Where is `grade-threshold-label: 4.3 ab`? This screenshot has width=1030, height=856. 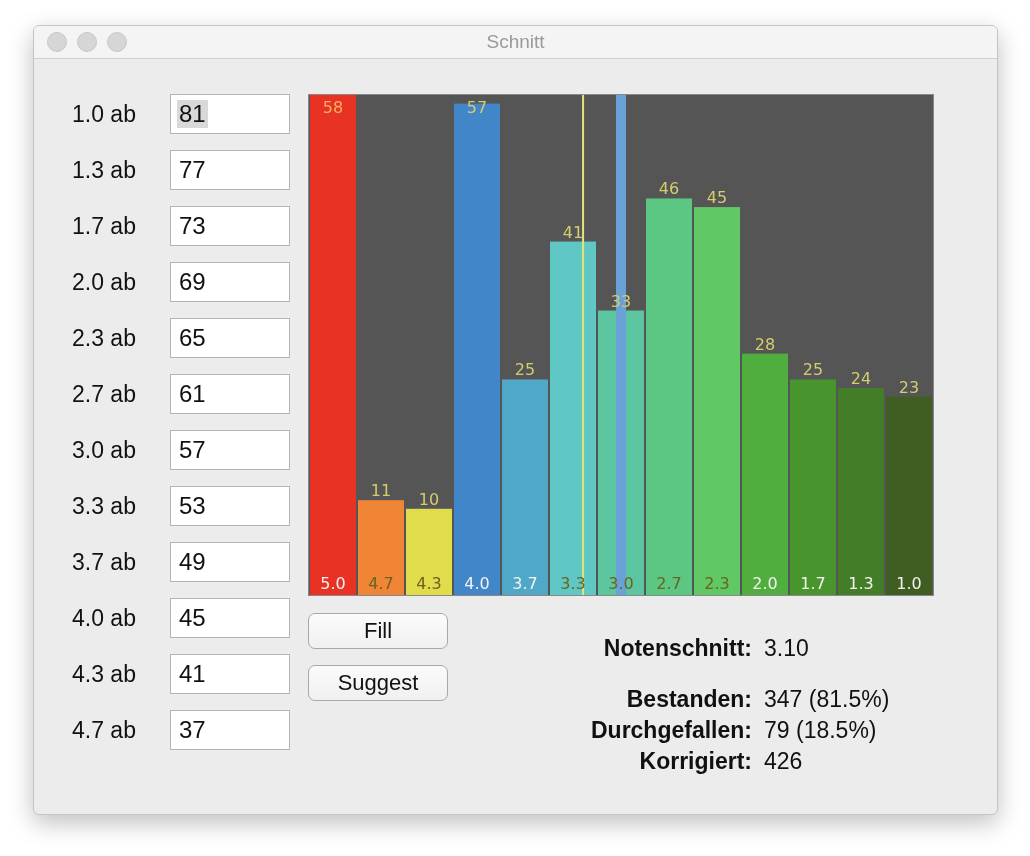 grade-threshold-label: 4.3 ab is located at coordinates (104, 674).